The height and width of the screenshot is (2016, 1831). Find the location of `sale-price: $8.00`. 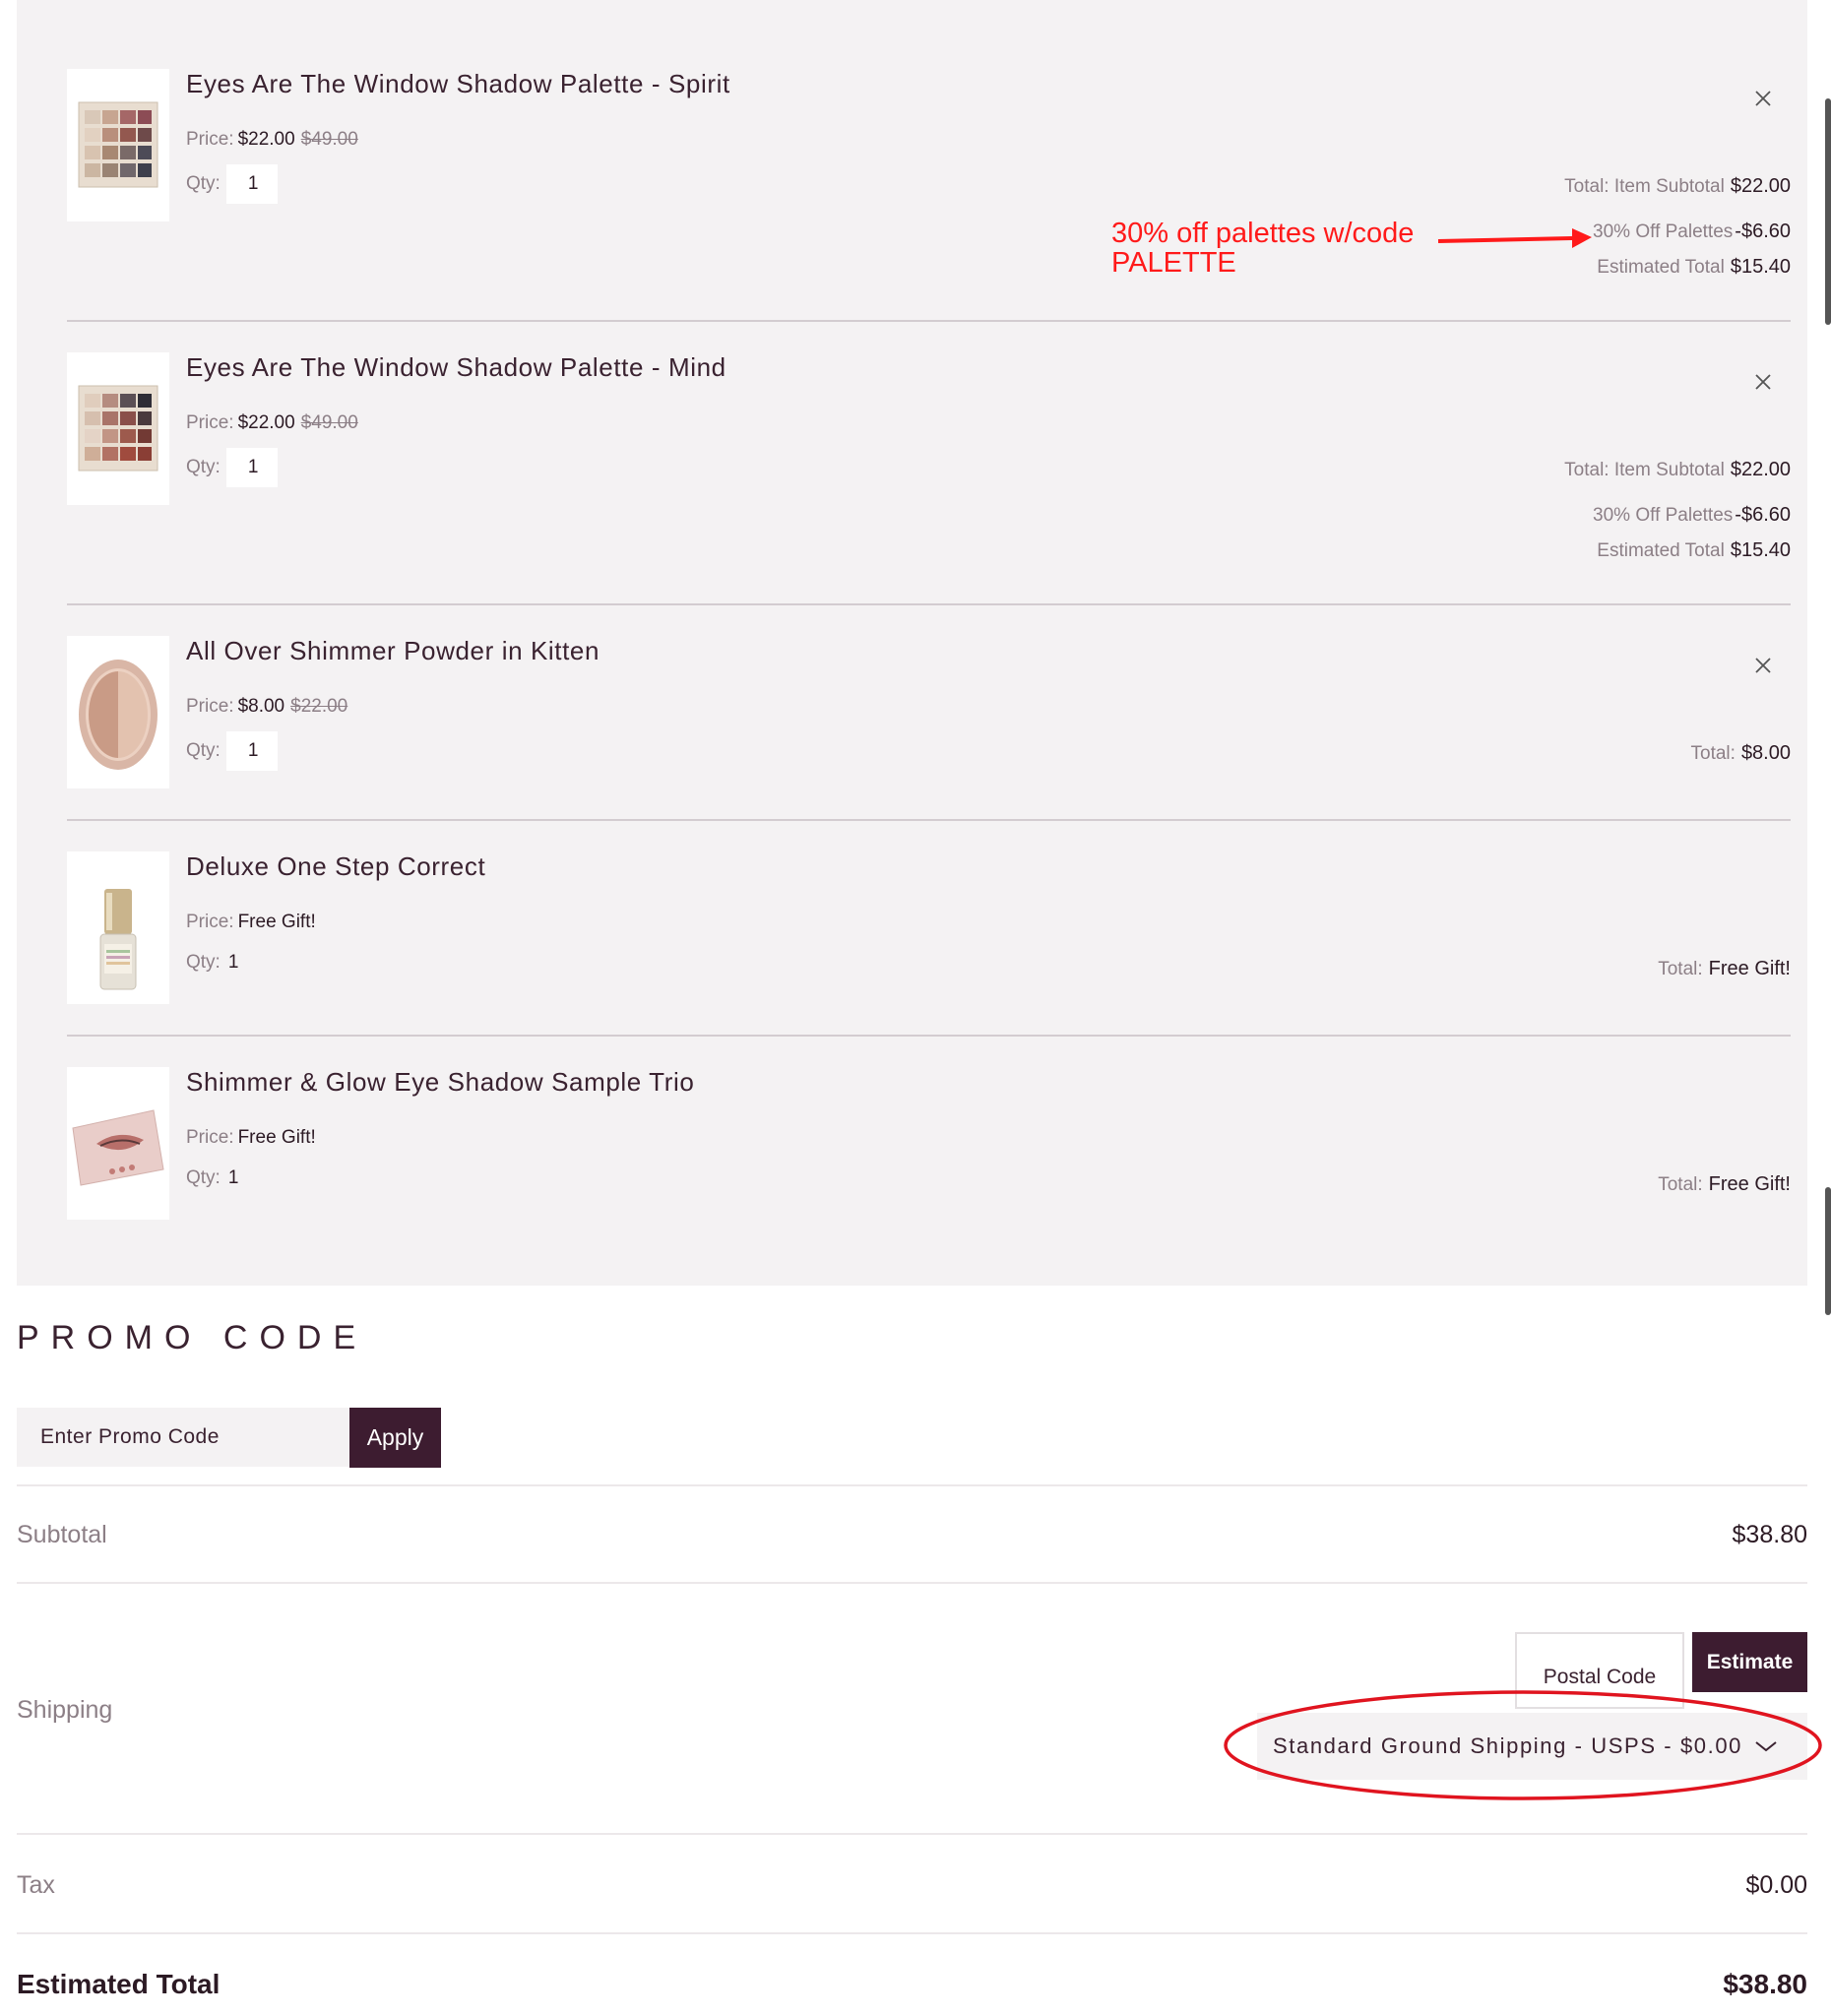

sale-price: $8.00 is located at coordinates (261, 706).